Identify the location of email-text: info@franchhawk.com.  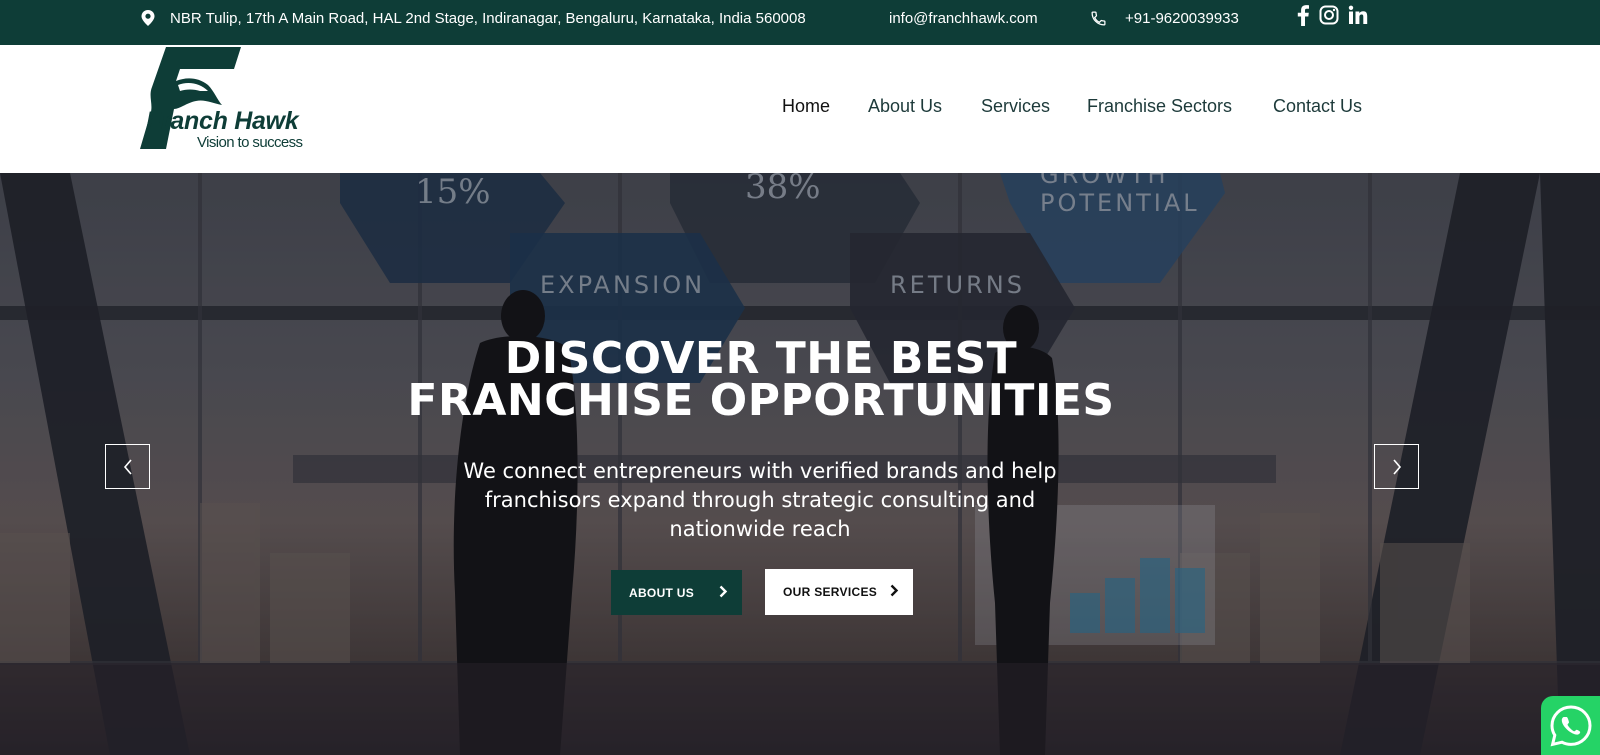
(963, 18).